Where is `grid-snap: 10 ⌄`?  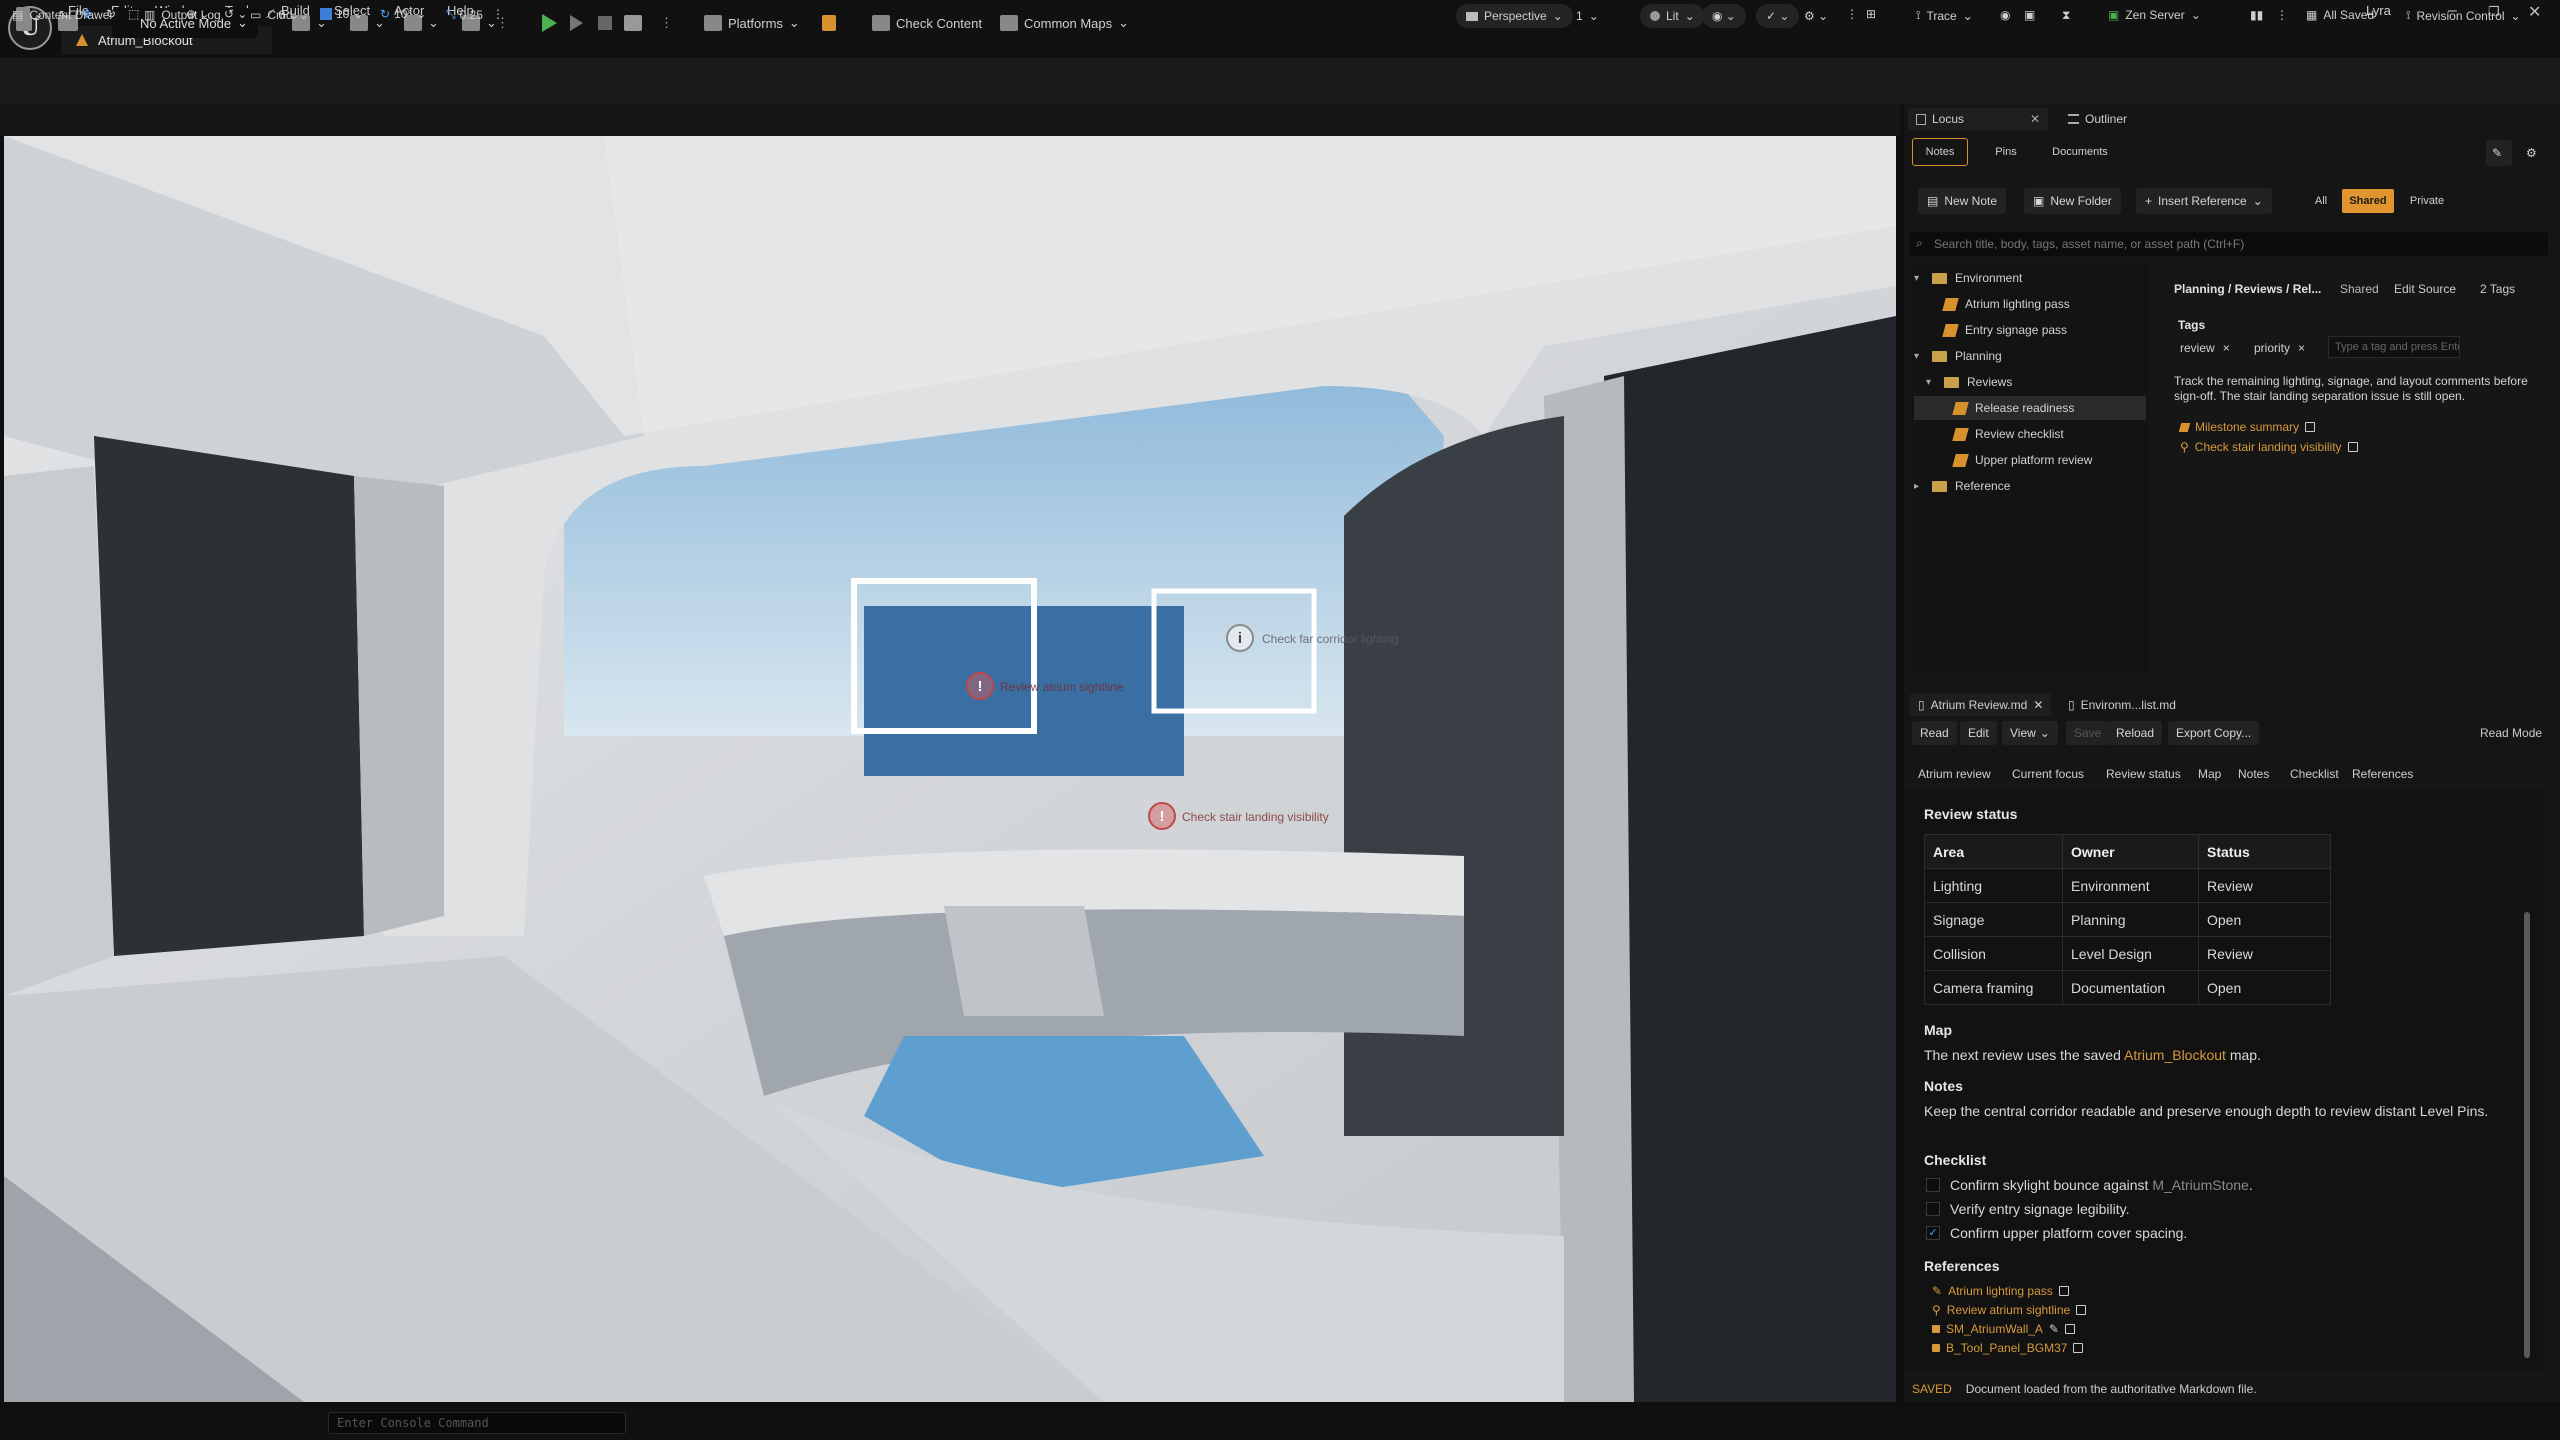
grid-snap: 10 ⌄ is located at coordinates (341, 14).